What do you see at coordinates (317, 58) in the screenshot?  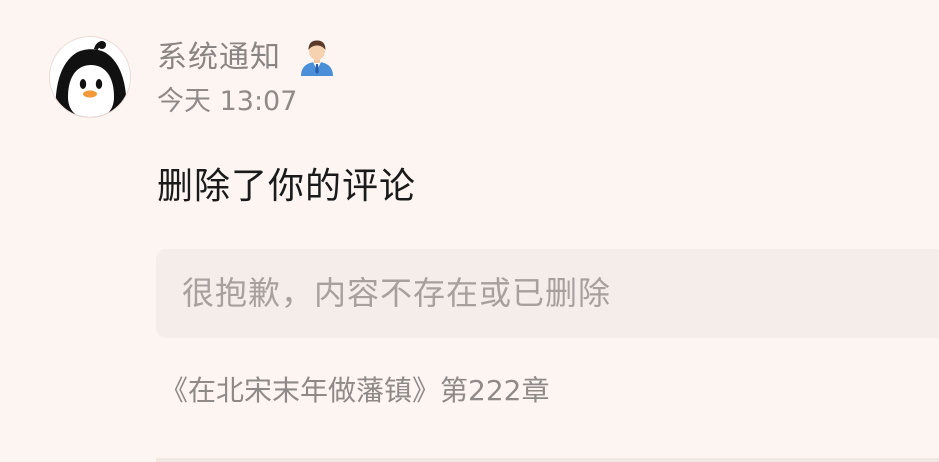 I see `official-person-icon` at bounding box center [317, 58].